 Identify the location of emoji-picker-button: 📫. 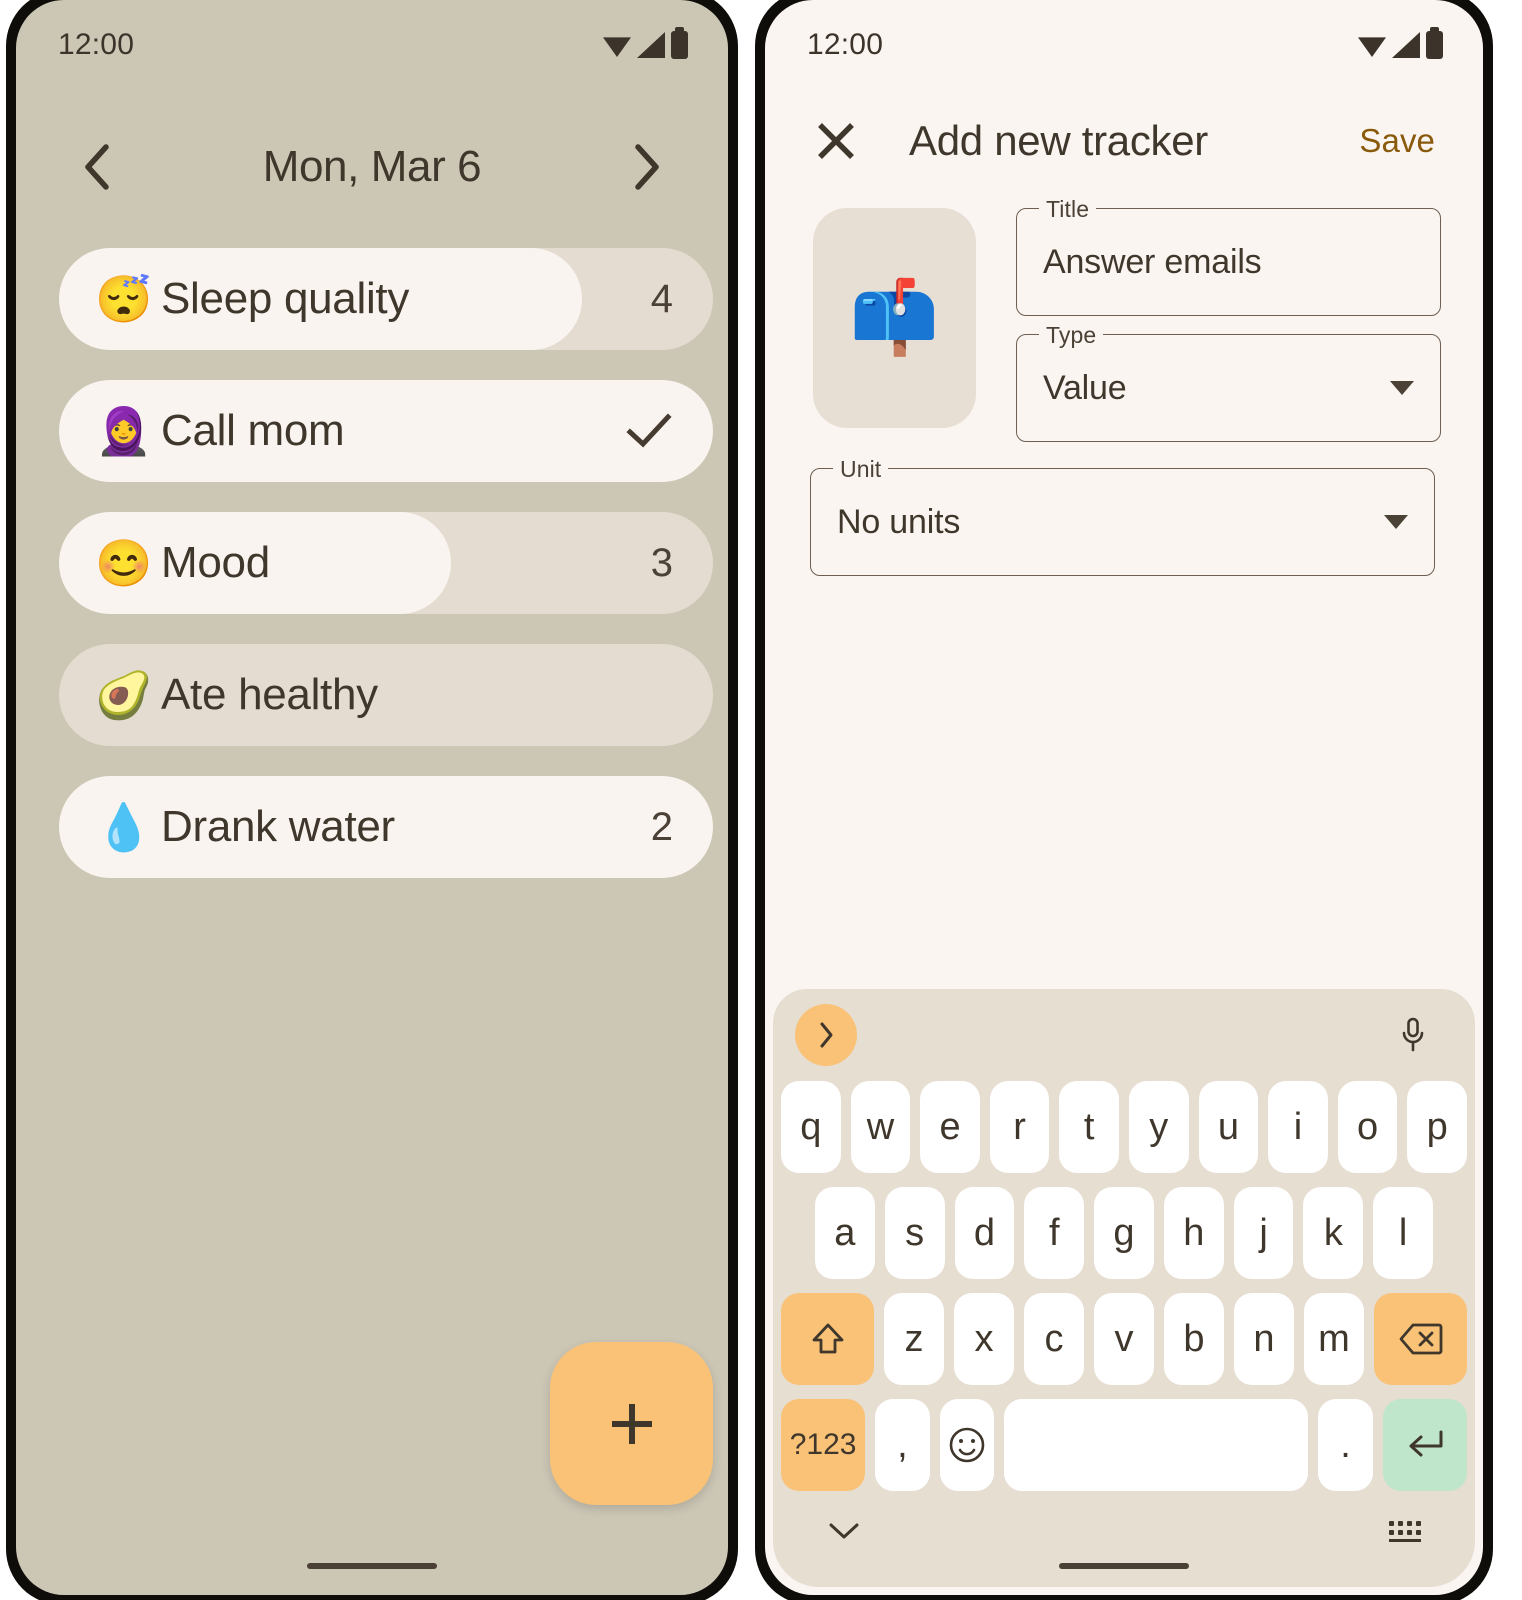
(894, 318).